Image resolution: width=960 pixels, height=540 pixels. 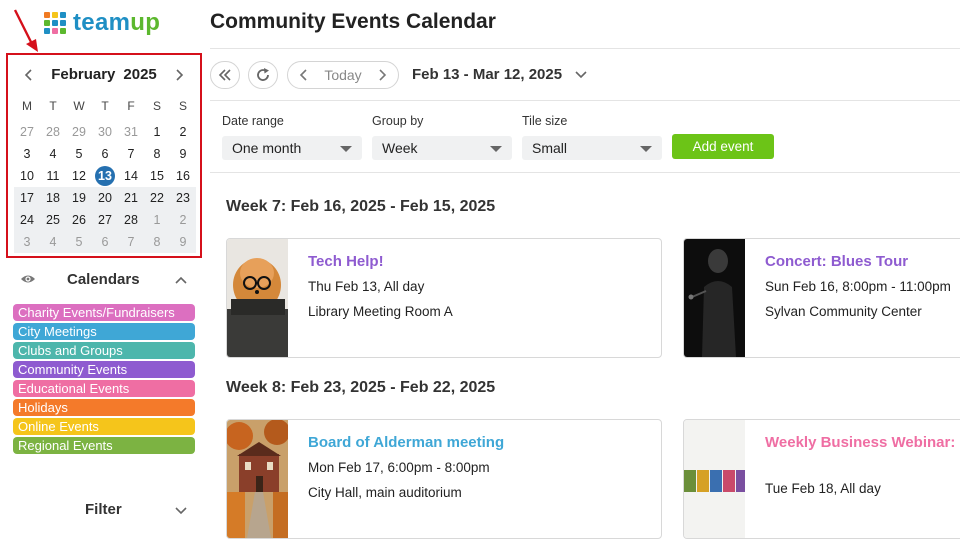 What do you see at coordinates (858, 286) in the screenshot?
I see `event-time: Sun Feb 16, 8:00pm - 11:00pm` at bounding box center [858, 286].